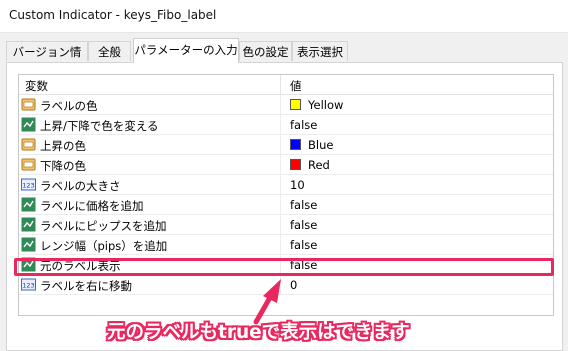  I want to click on parameter-value: 10, so click(297, 185).